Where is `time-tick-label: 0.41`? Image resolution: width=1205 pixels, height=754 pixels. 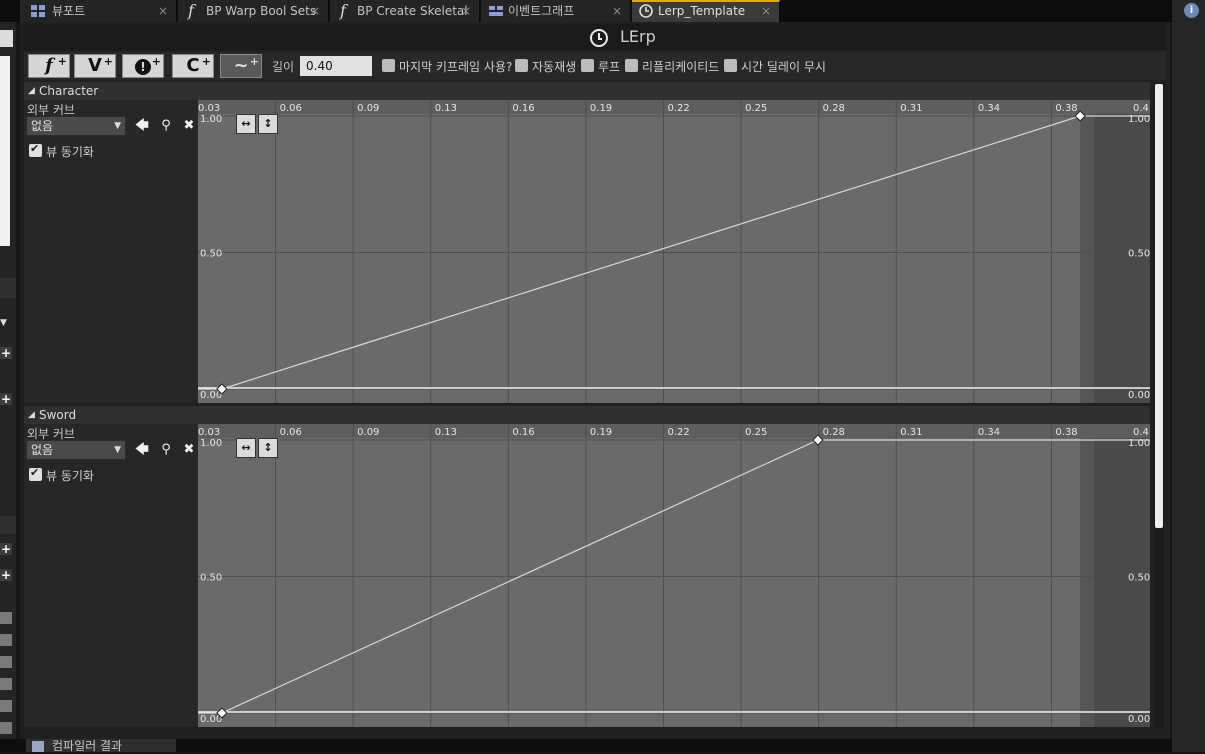 time-tick-label: 0.41 is located at coordinates (1141, 108).